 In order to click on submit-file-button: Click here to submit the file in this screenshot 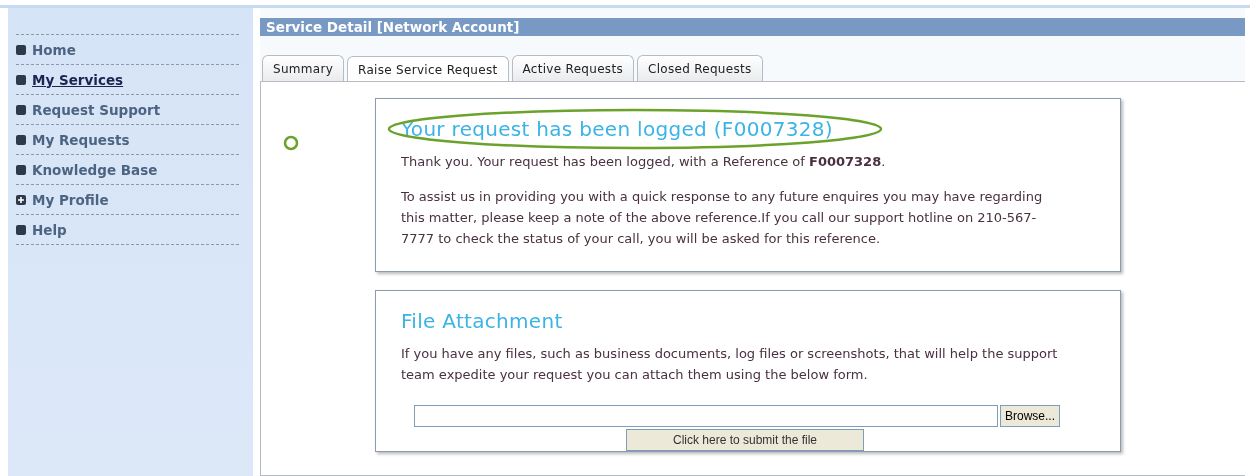, I will do `click(745, 440)`.